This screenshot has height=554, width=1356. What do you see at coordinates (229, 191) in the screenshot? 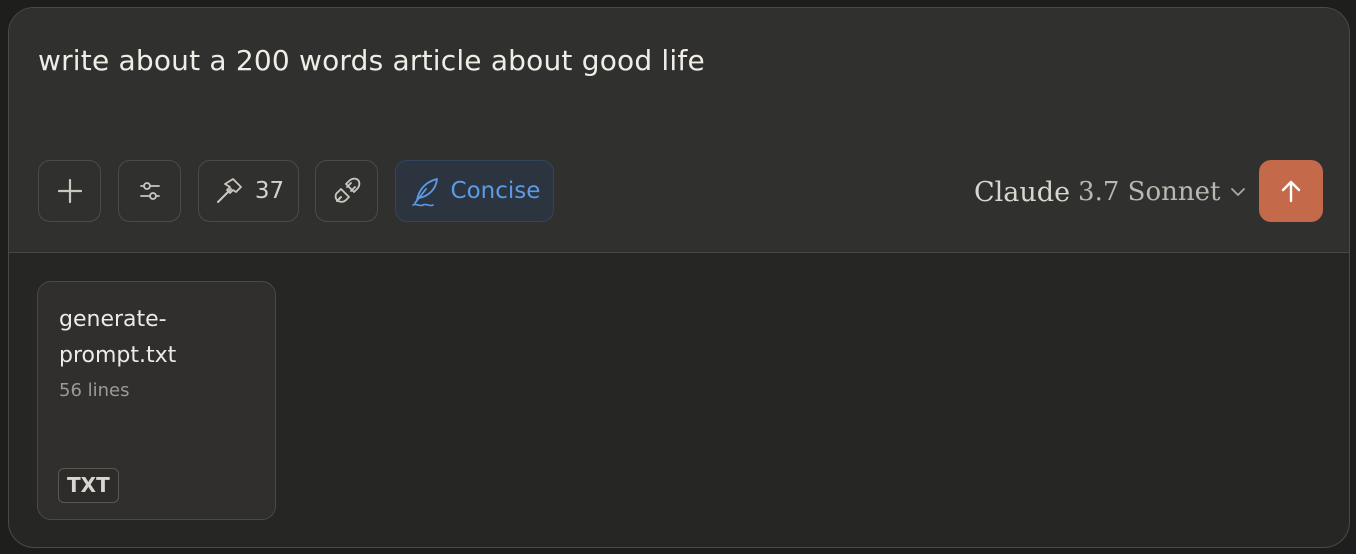
I see `hammer-icon` at bounding box center [229, 191].